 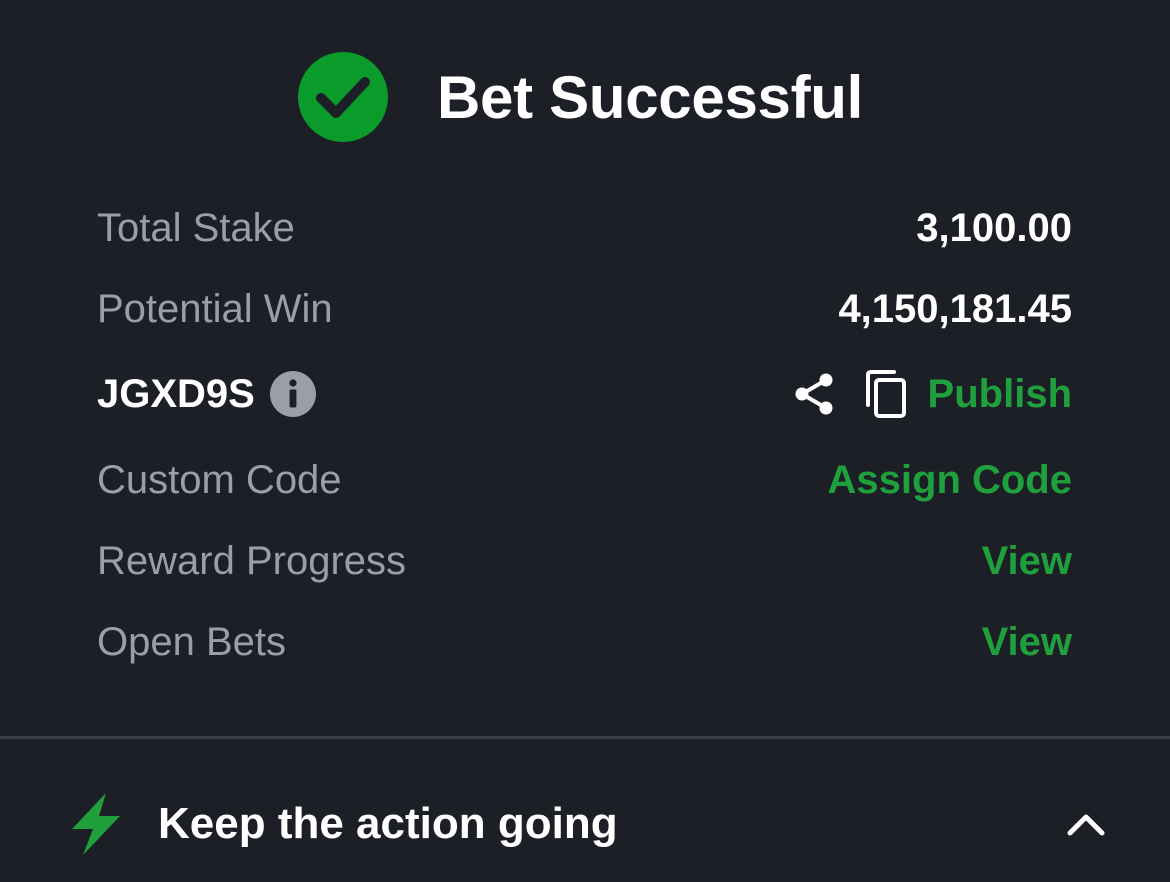 I want to click on custom-code-label: Custom Code, so click(x=219, y=479).